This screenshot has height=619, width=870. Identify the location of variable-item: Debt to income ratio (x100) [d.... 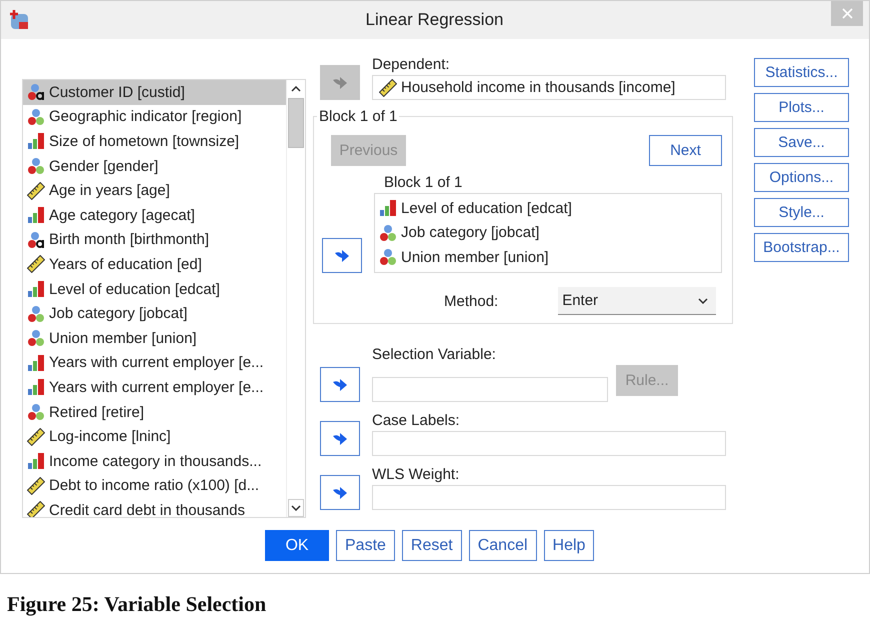
(154, 486).